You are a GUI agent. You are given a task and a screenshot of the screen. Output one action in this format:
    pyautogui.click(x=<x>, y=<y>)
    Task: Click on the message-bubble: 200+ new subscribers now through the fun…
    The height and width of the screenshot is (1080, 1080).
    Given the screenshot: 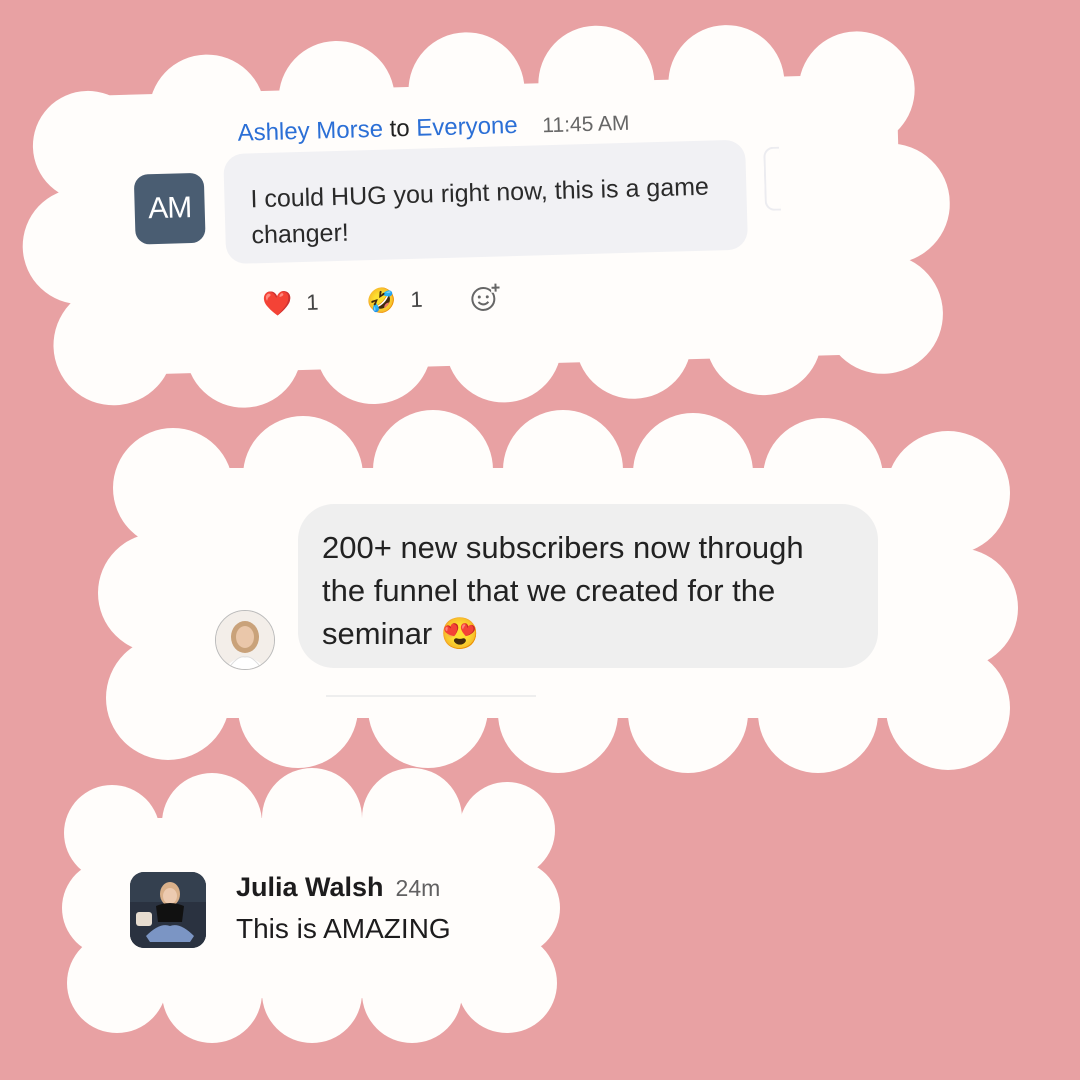 What is the action you would take?
    pyautogui.click(x=588, y=586)
    